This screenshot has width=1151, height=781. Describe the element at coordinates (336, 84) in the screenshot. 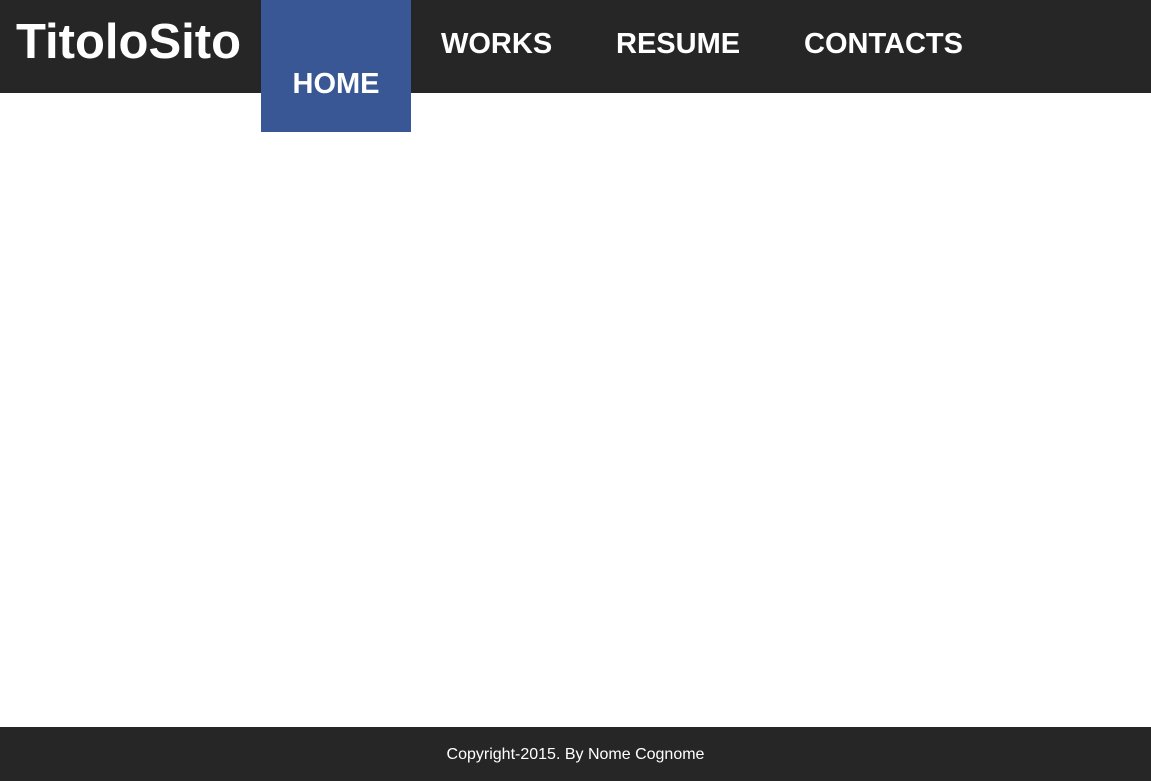

I see `nav-item-home-label: HOME` at that location.